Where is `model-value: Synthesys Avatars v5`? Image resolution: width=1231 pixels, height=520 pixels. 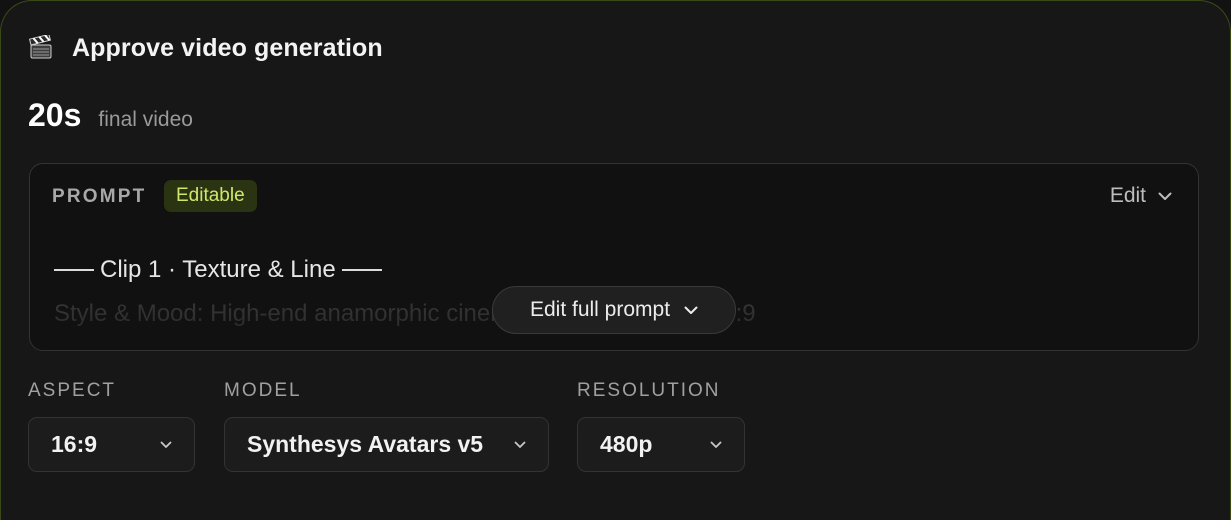 model-value: Synthesys Avatars v5 is located at coordinates (365, 444).